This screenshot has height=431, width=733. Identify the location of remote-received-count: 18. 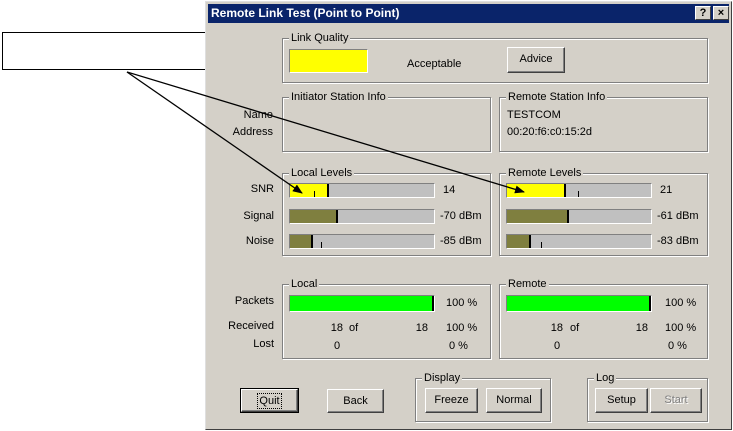
(556, 328).